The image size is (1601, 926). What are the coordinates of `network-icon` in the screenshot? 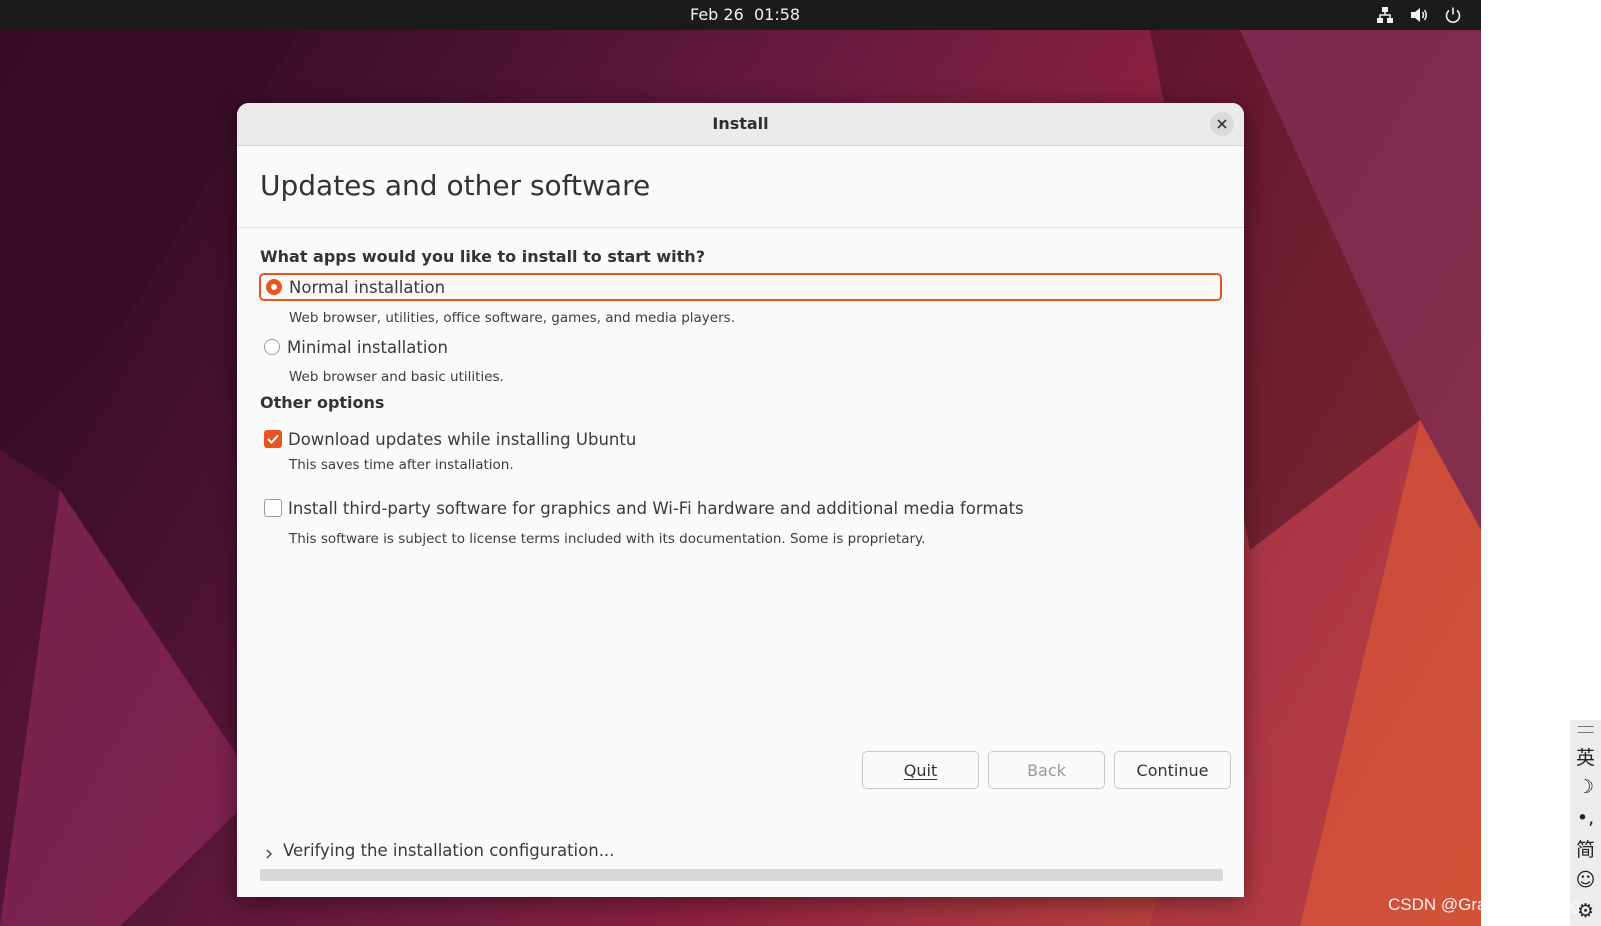 It's located at (1385, 15).